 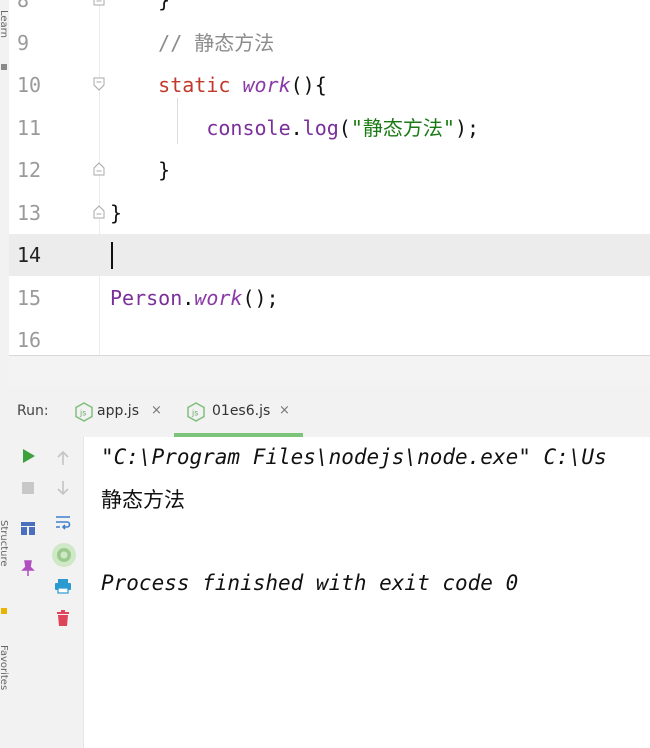 I want to click on run-tool-header: Run: js app.js × js 01es6.js ×, so click(x=329, y=411).